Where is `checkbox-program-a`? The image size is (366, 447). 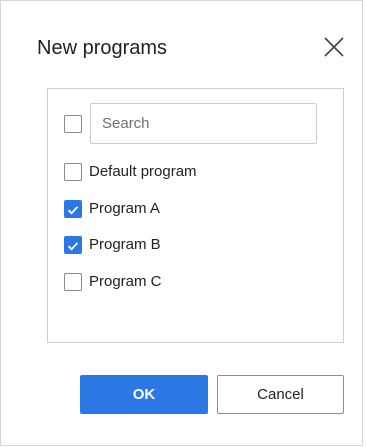 checkbox-program-a is located at coordinates (73, 209).